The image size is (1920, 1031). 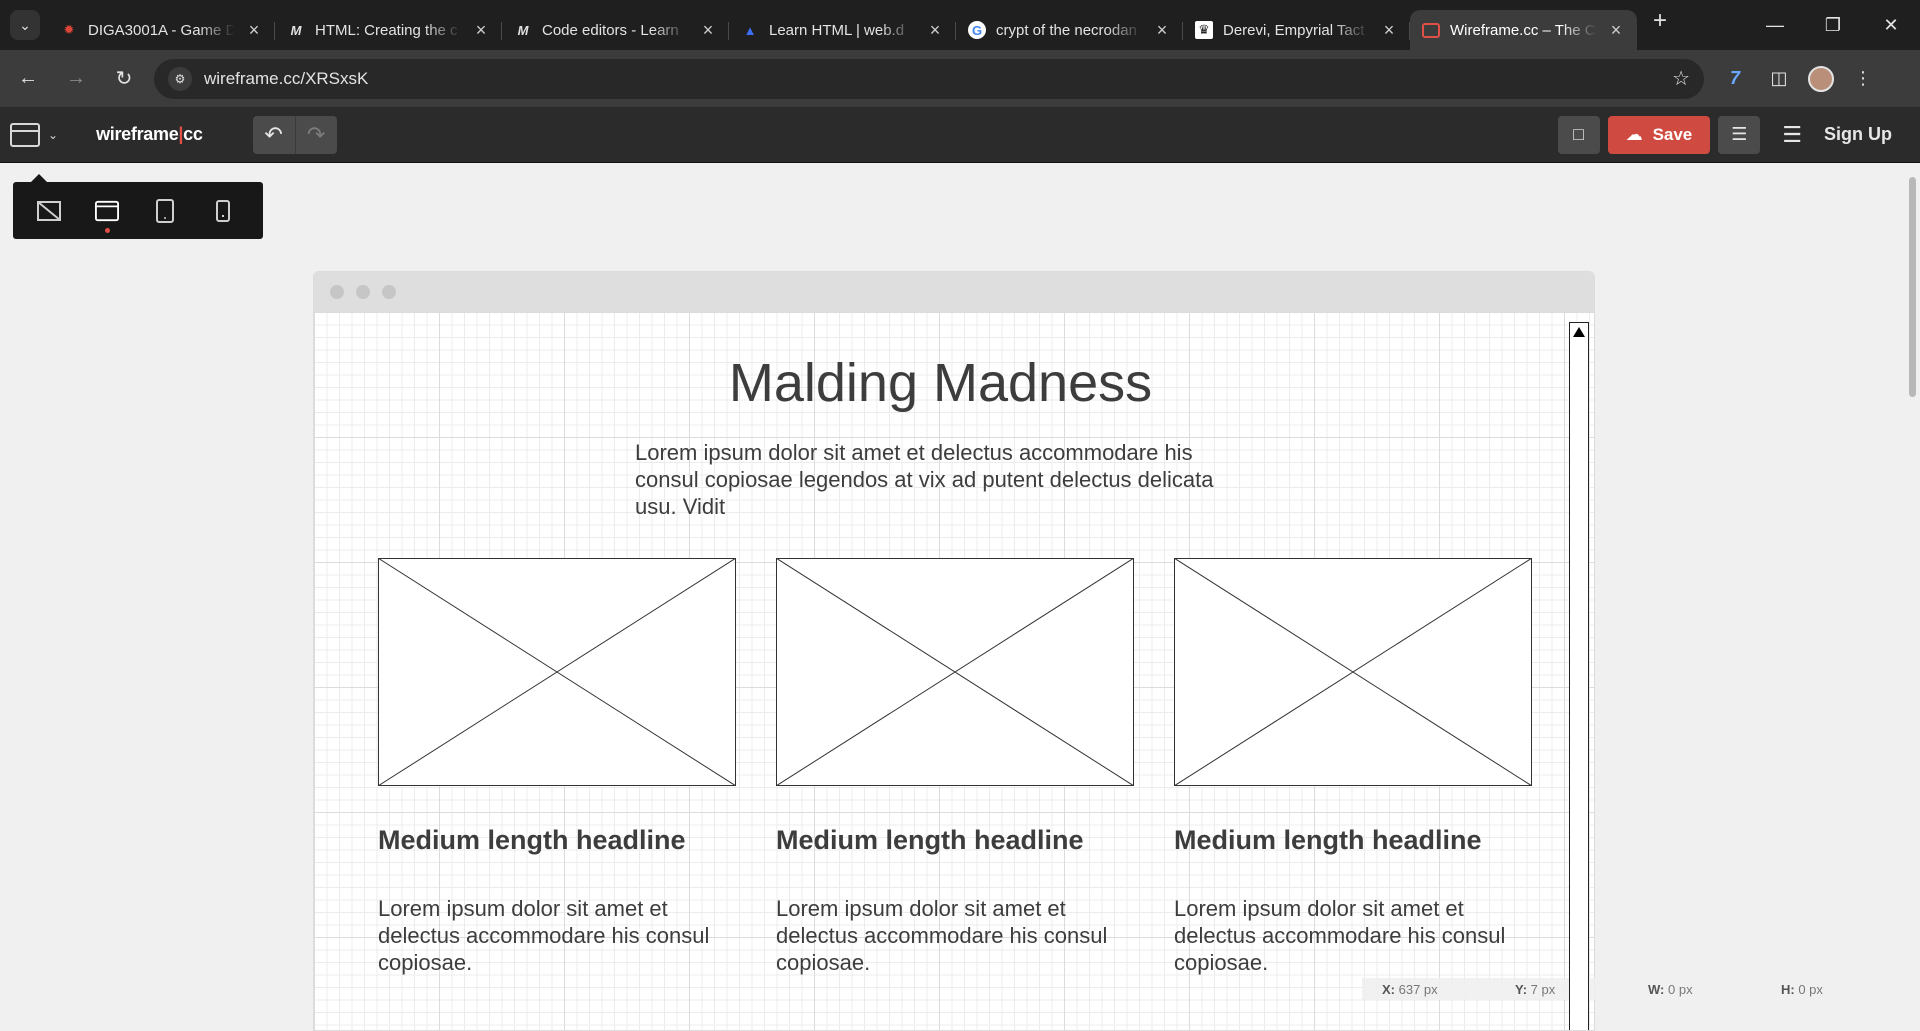 I want to click on undo-icon: ↶, so click(x=274, y=135).